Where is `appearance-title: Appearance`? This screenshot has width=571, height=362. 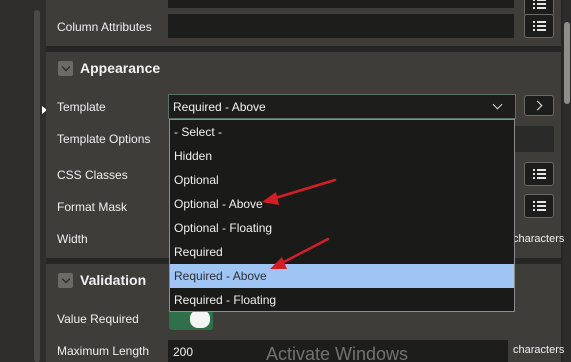
appearance-title: Appearance is located at coordinates (120, 68).